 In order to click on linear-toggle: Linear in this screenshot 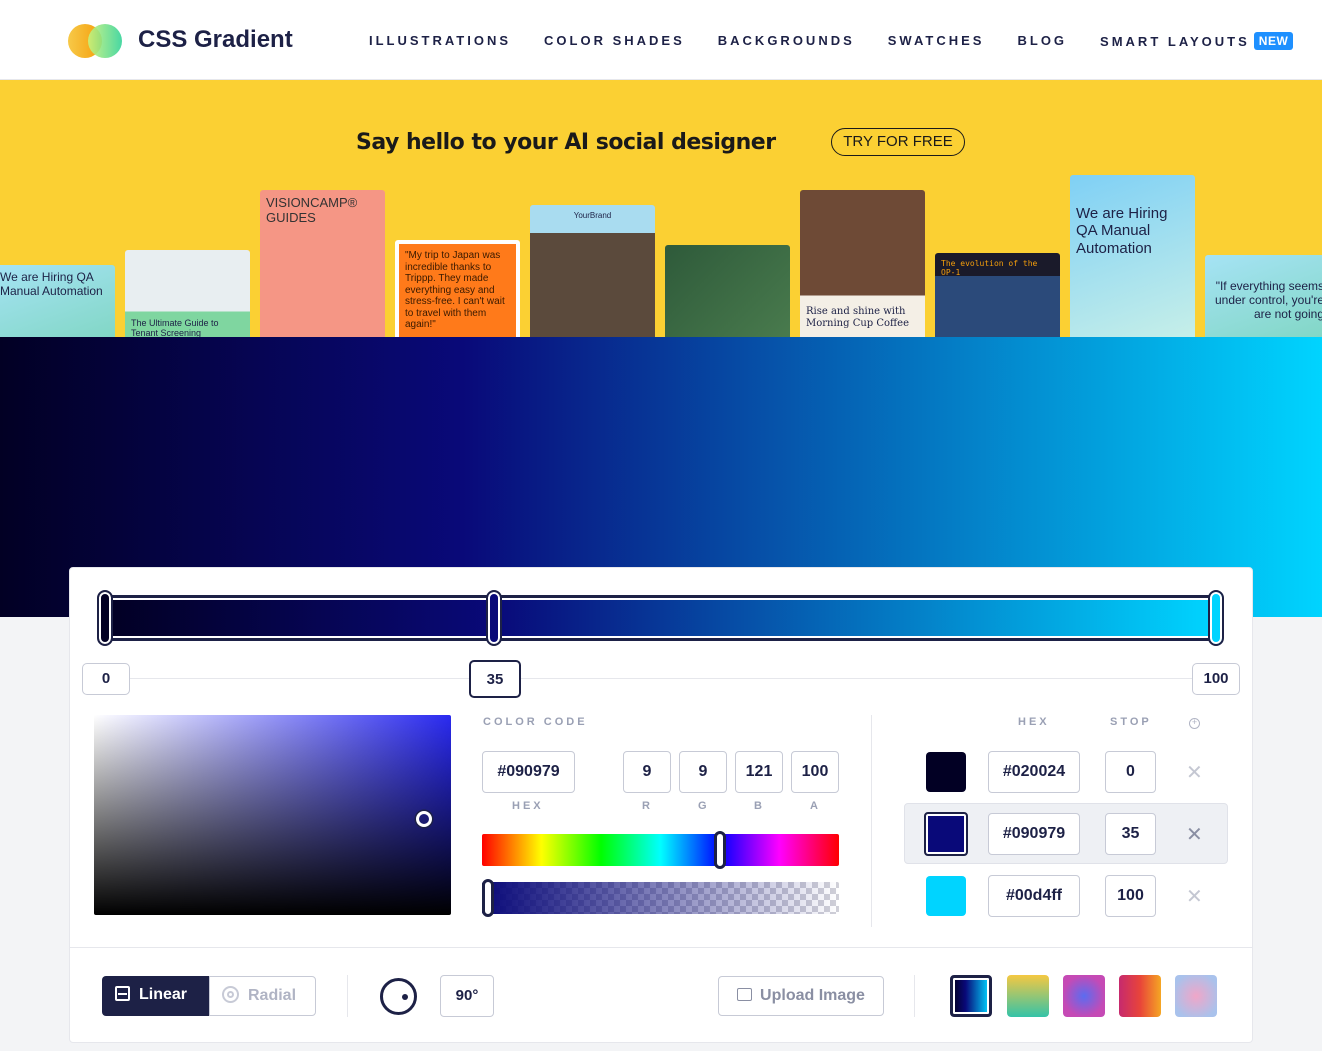, I will do `click(156, 996)`.